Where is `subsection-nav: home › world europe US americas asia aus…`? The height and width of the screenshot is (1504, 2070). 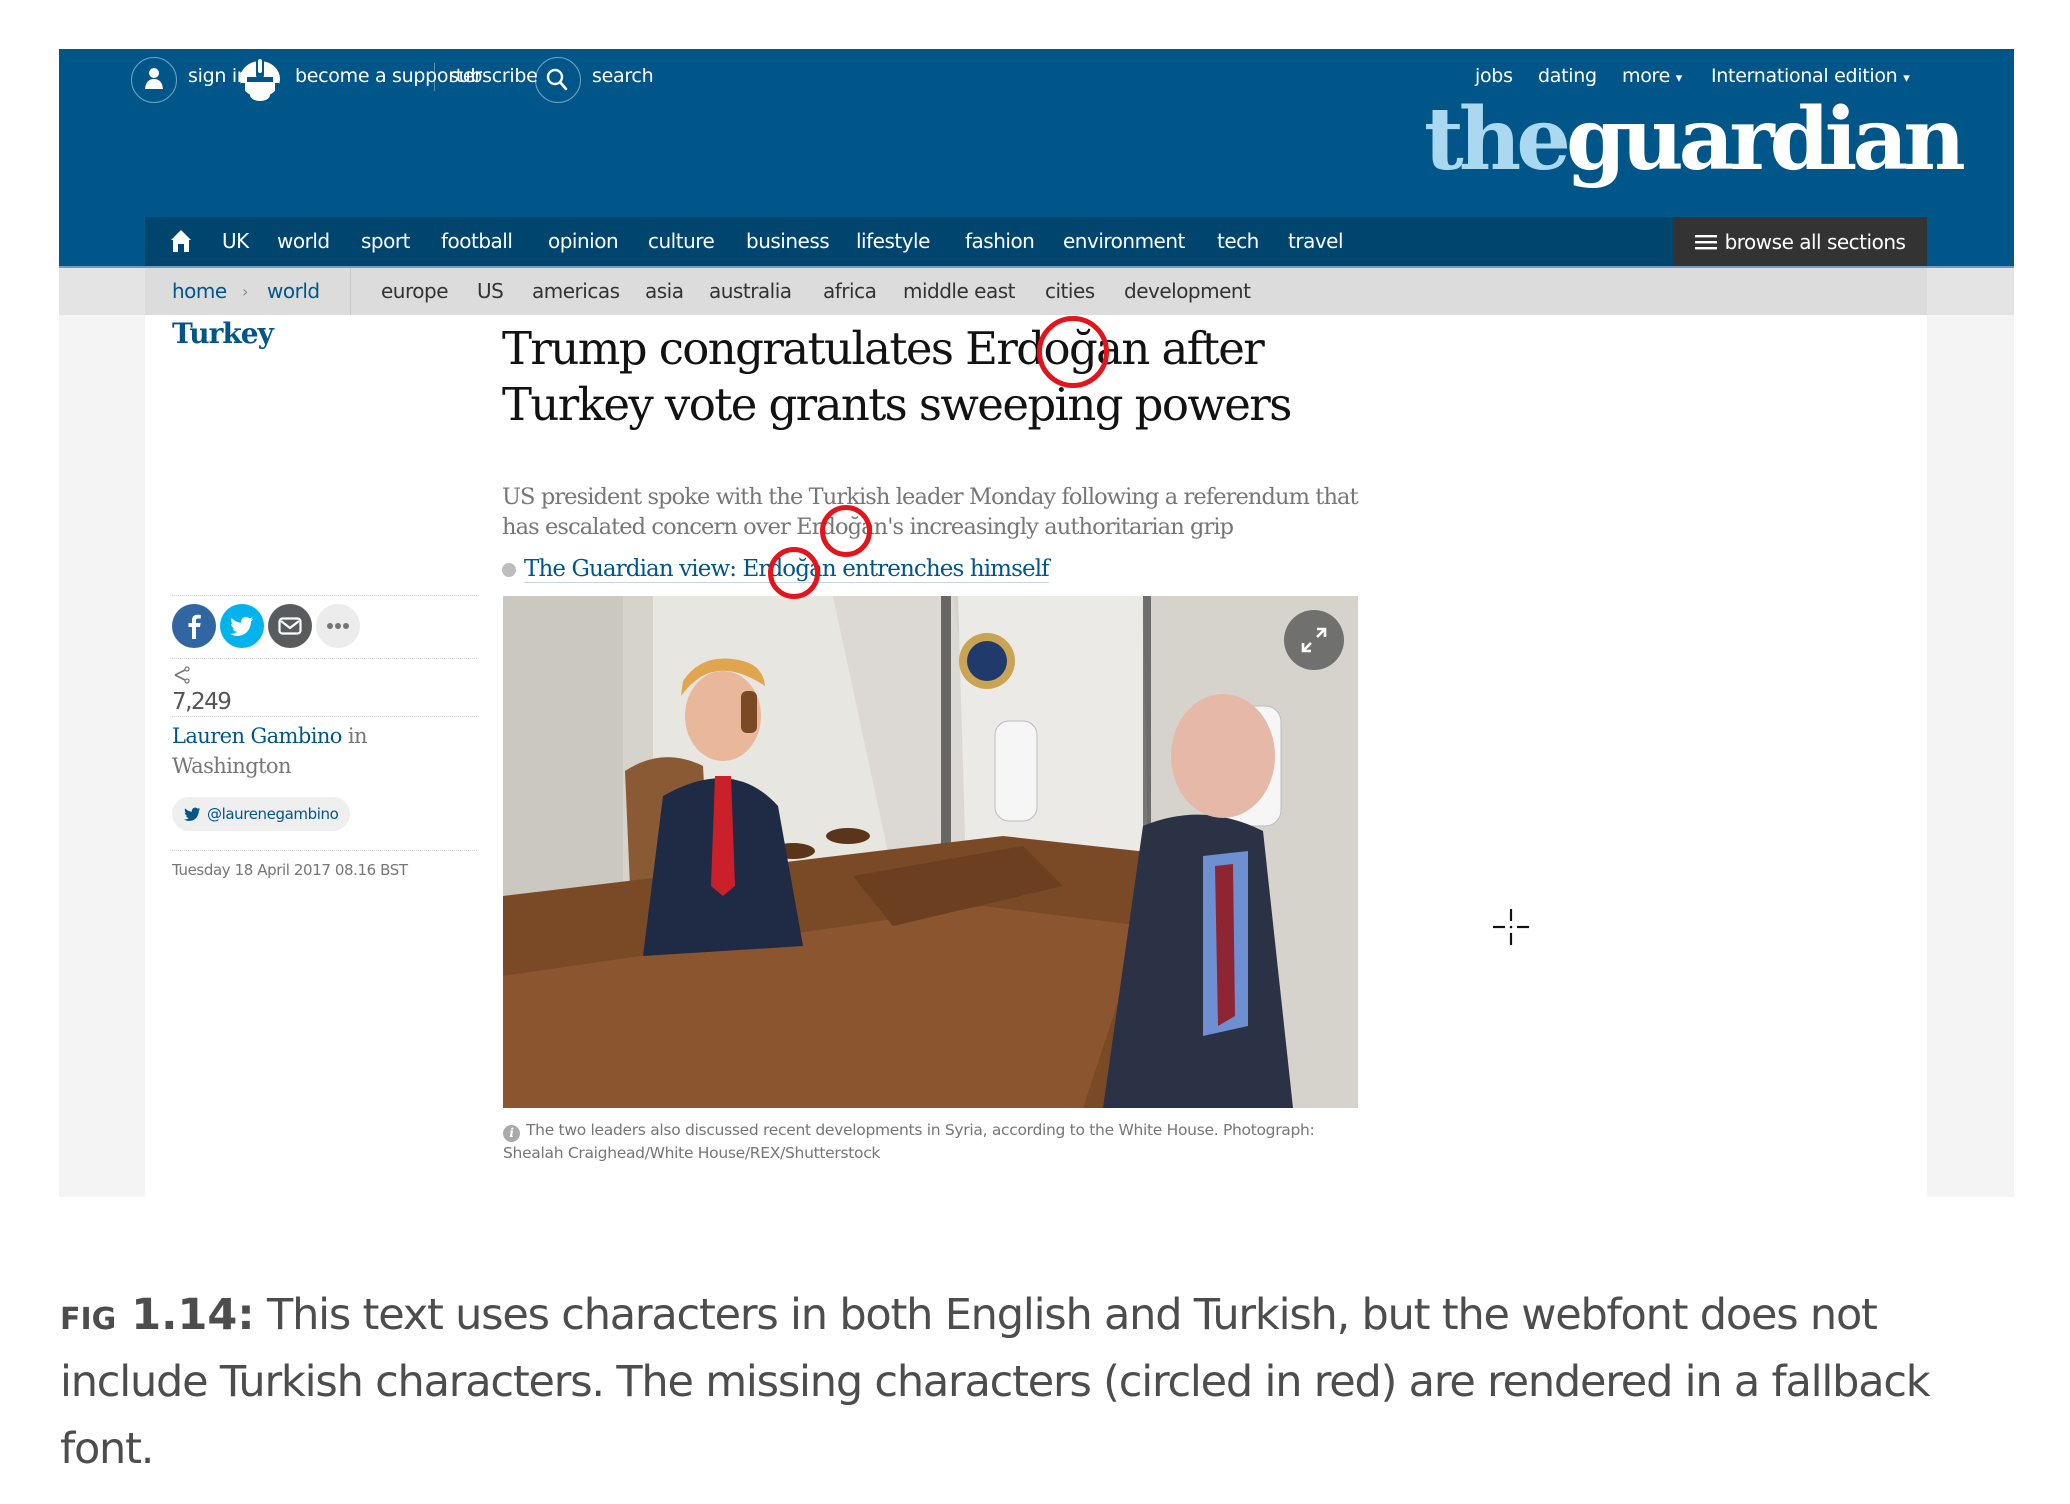 subsection-nav: home › world europe US americas asia aus… is located at coordinates (1036, 291).